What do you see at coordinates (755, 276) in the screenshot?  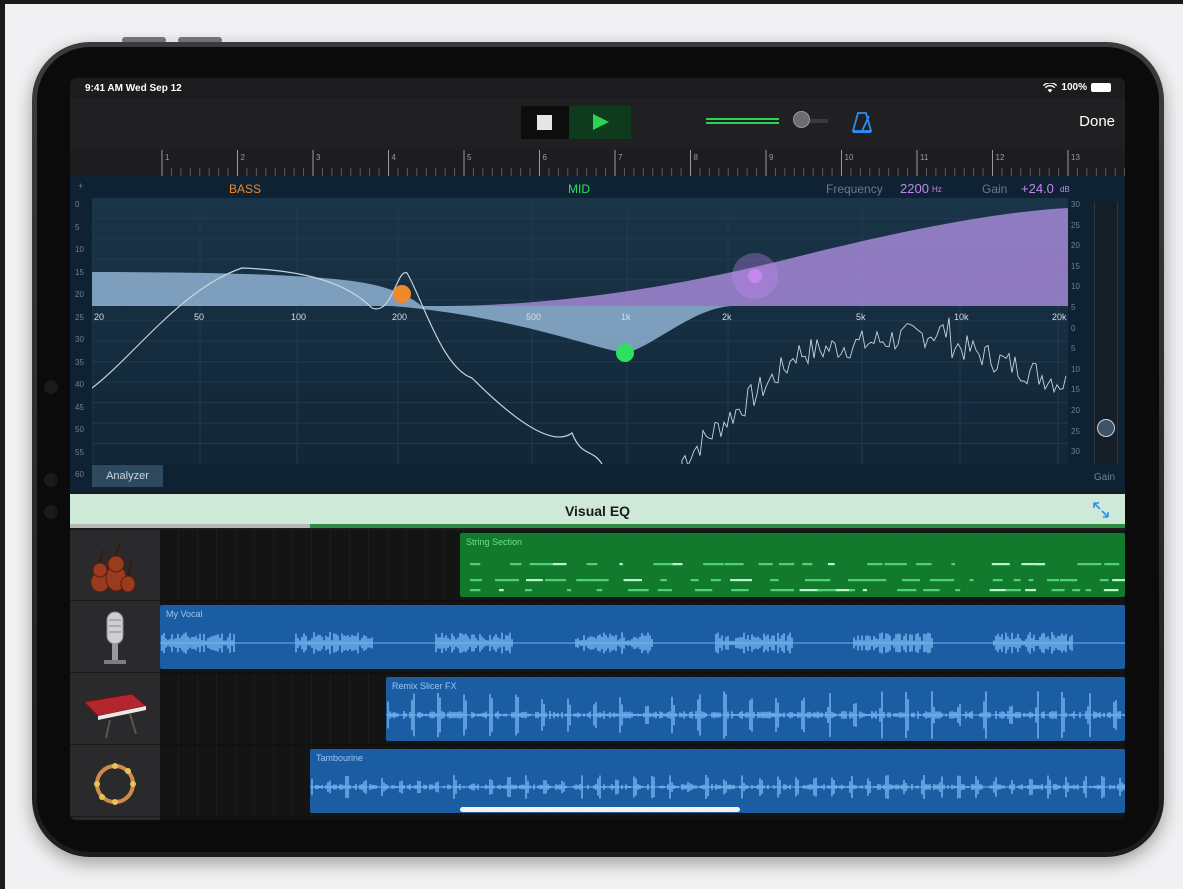 I see `high-band-handle` at bounding box center [755, 276].